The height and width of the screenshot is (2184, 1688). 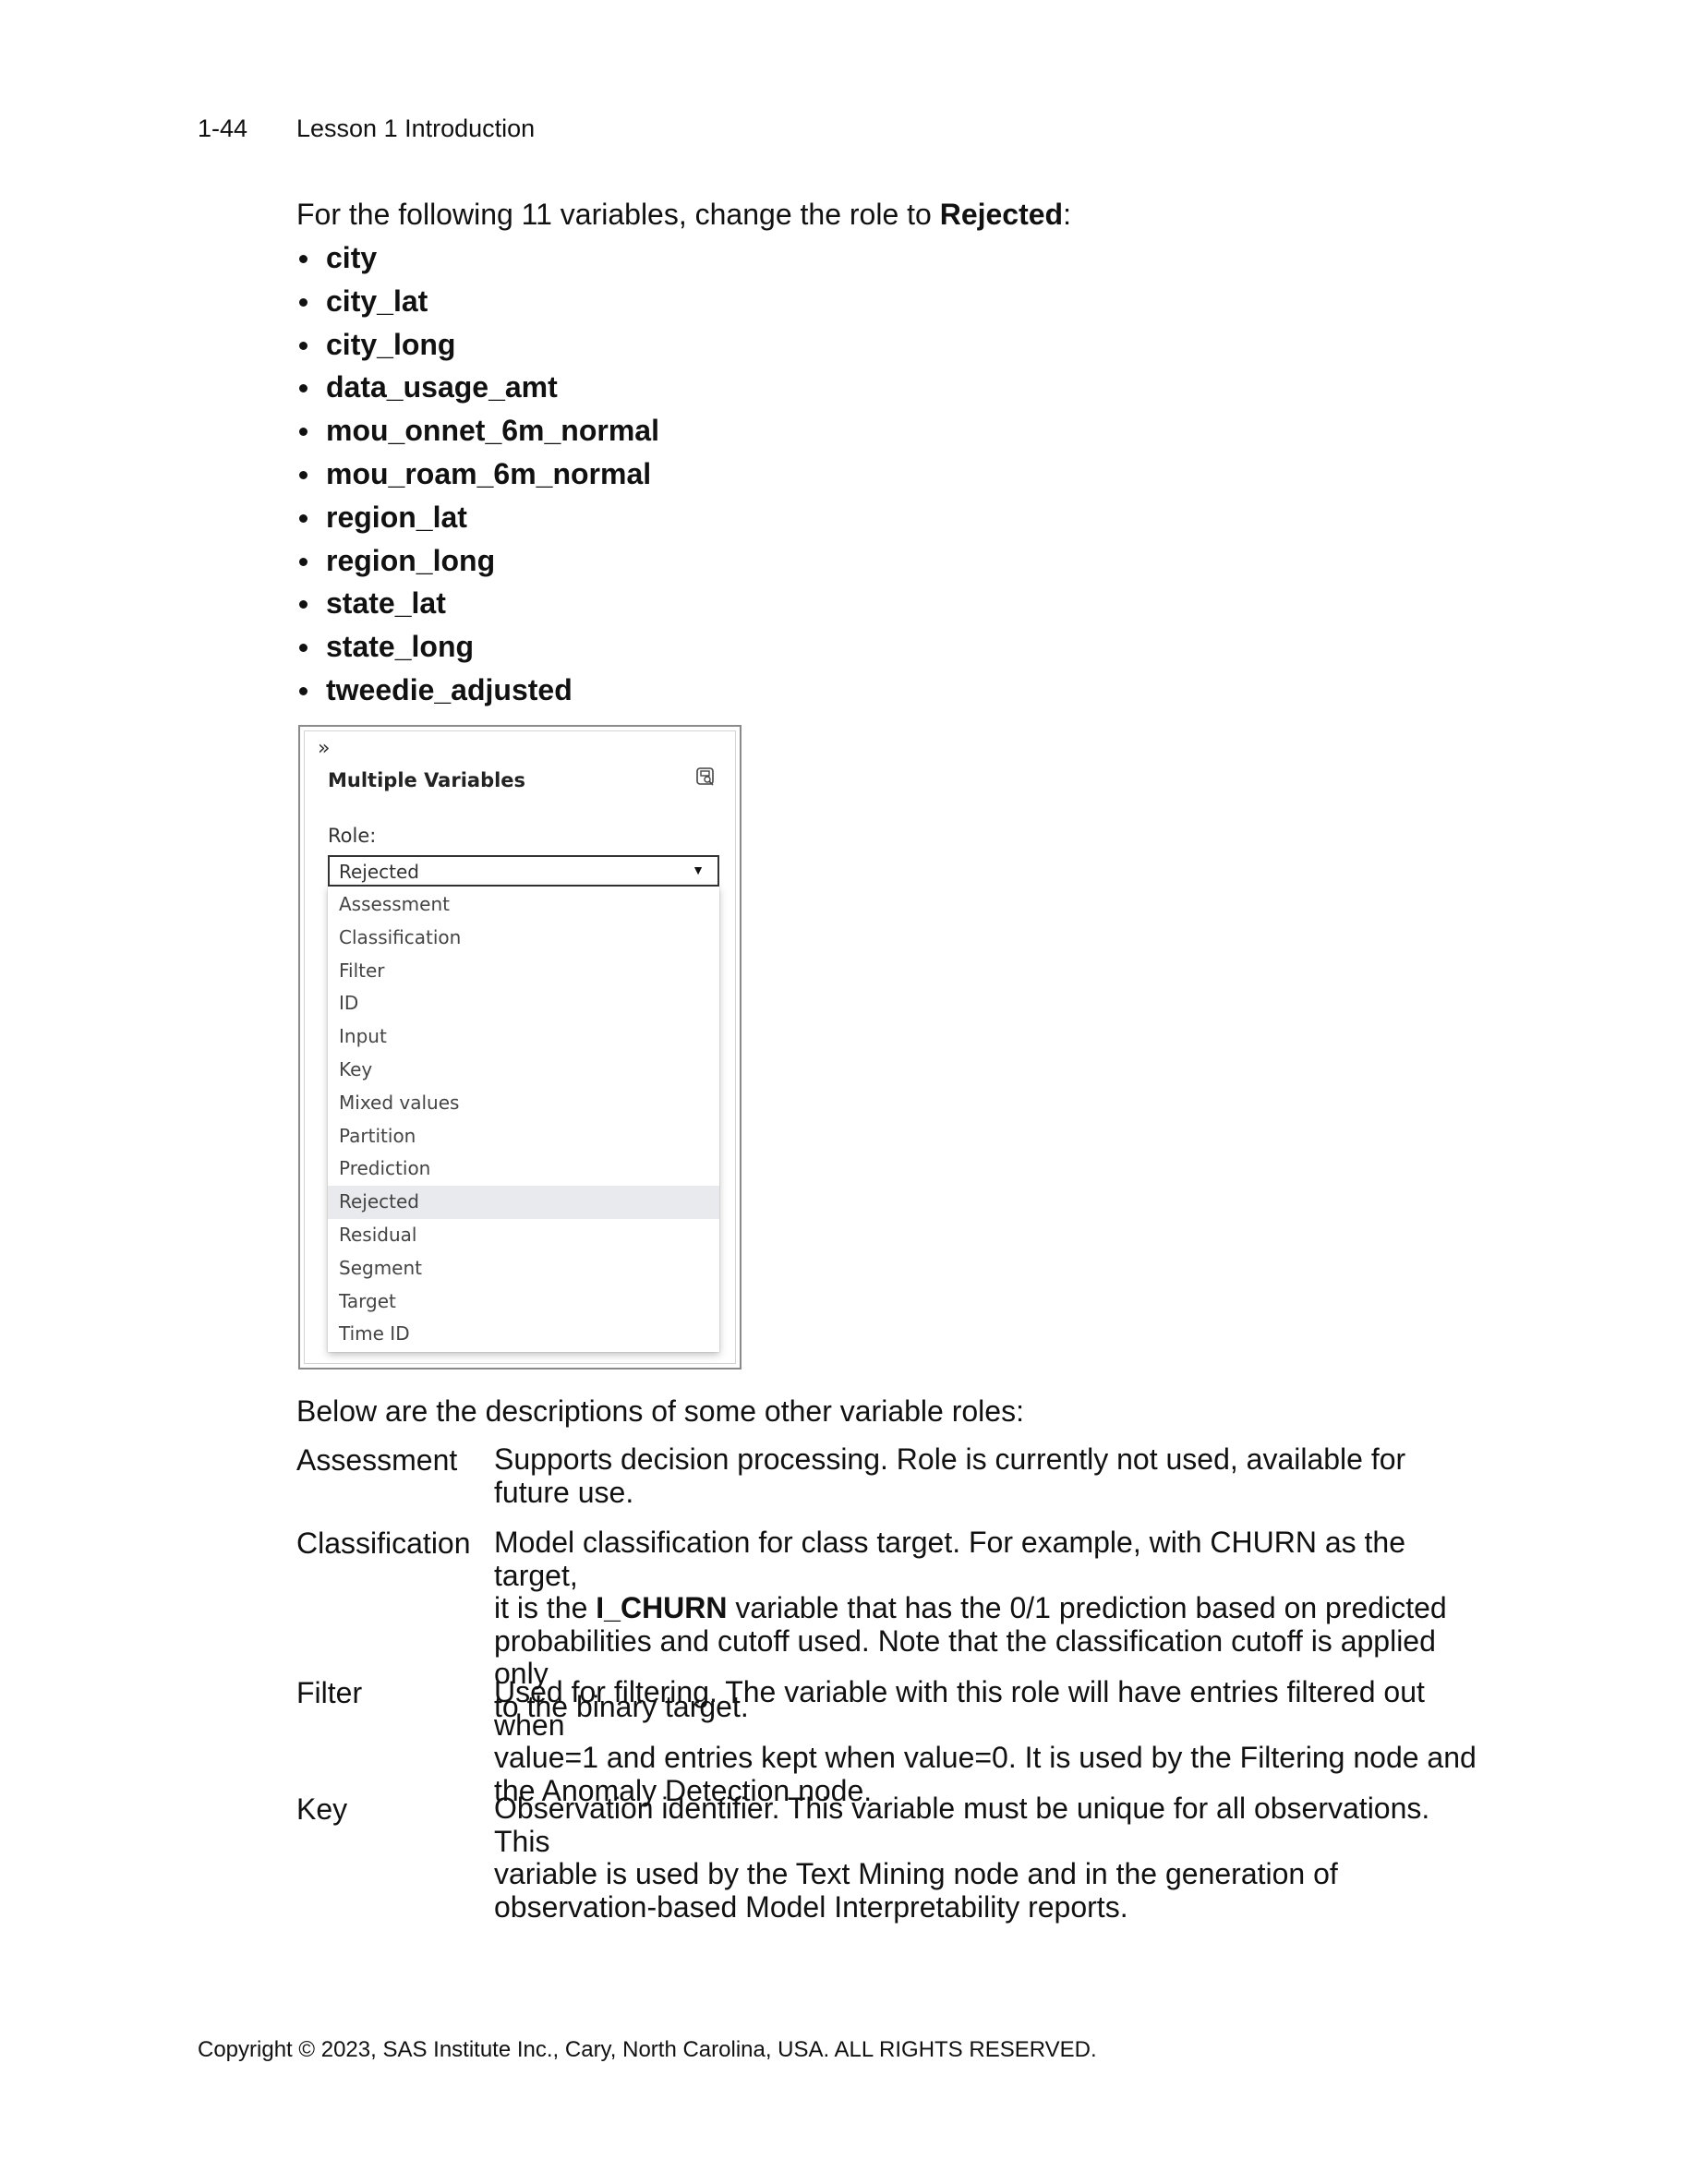 I want to click on role-option-target: Target, so click(x=523, y=1302).